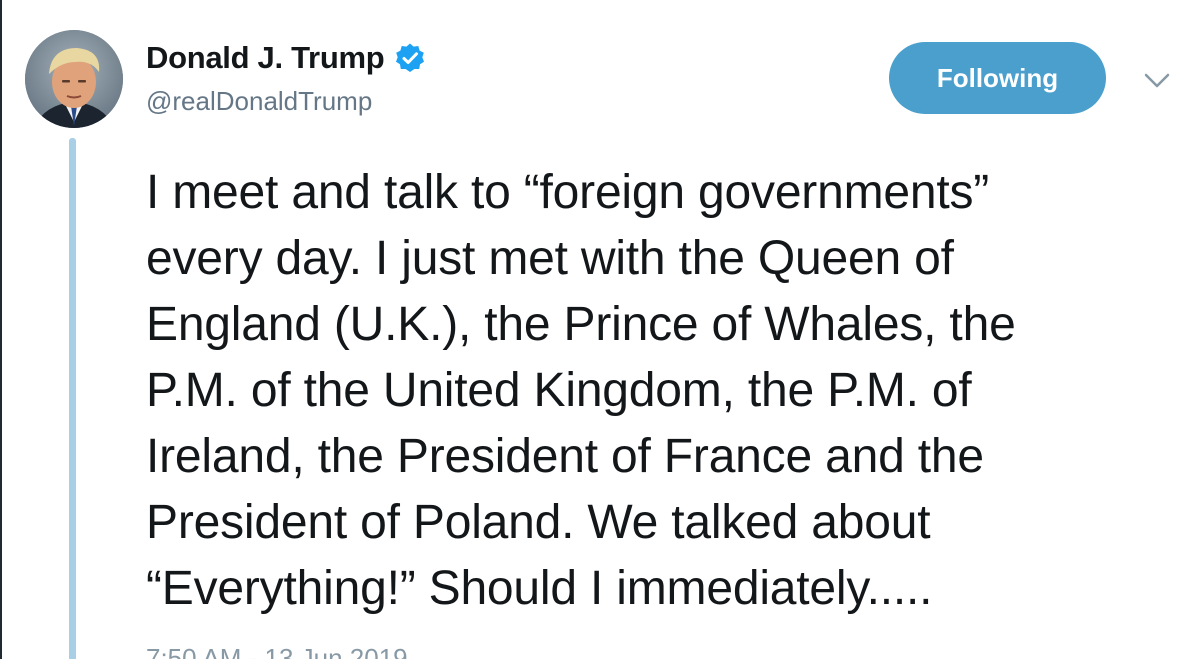 The image size is (1200, 659). What do you see at coordinates (265, 58) in the screenshot?
I see `author-display-name: Donald J. Trump` at bounding box center [265, 58].